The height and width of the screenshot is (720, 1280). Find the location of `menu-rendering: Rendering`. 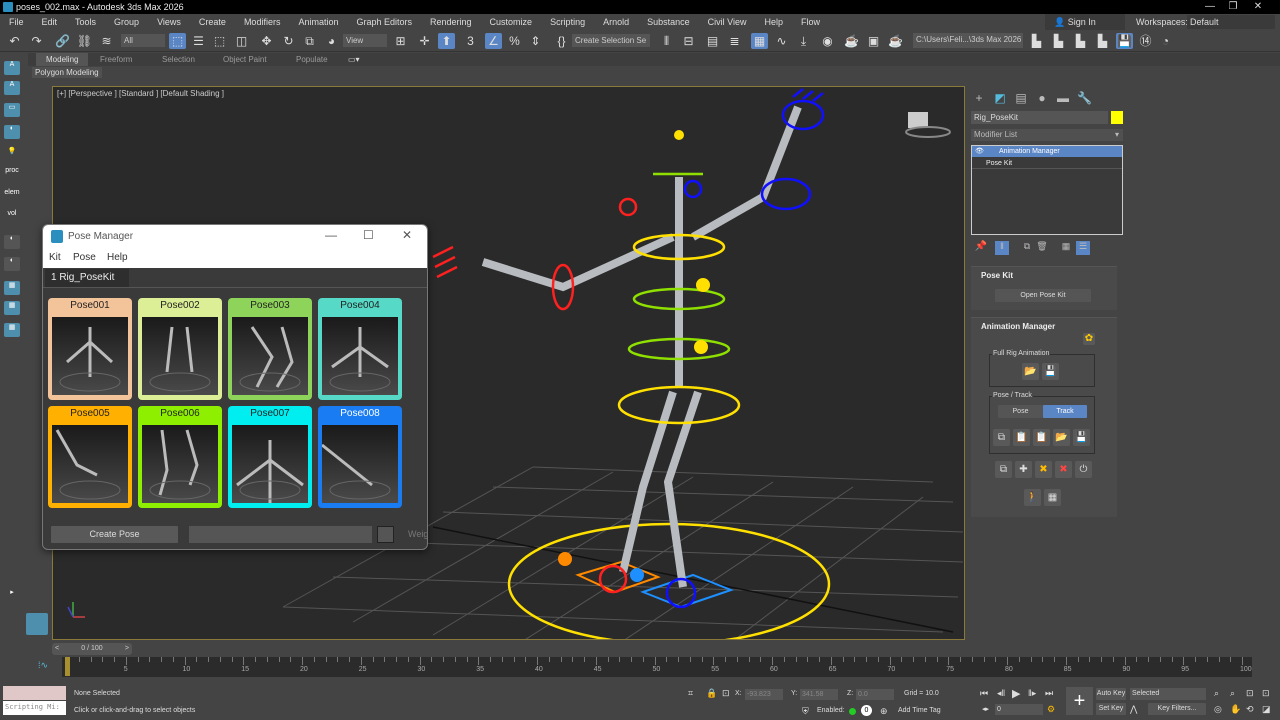

menu-rendering: Rendering is located at coordinates (451, 22).